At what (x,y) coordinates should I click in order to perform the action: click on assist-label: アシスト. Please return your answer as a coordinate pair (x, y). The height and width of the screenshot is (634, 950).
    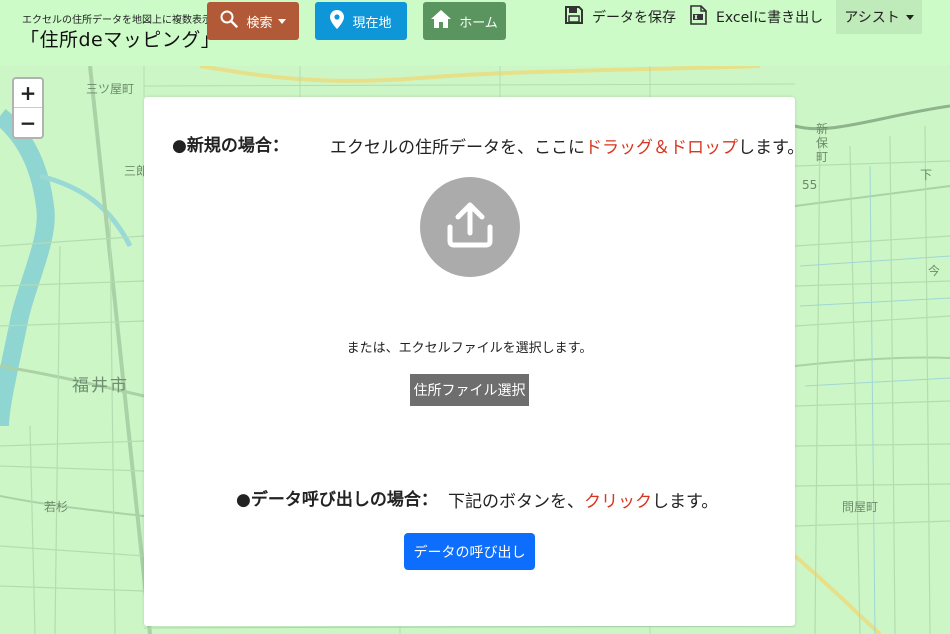
    Looking at the image, I should click on (872, 18).